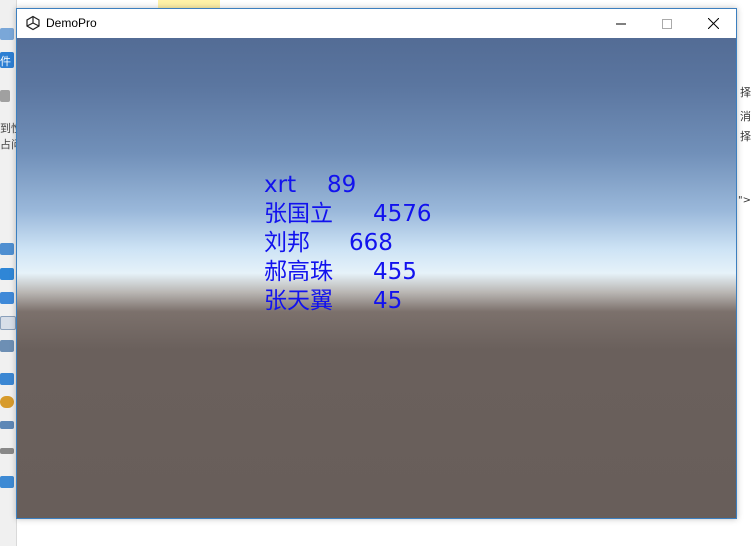 The image size is (753, 546). What do you see at coordinates (280, 185) in the screenshot?
I see `score-name: xrt` at bounding box center [280, 185].